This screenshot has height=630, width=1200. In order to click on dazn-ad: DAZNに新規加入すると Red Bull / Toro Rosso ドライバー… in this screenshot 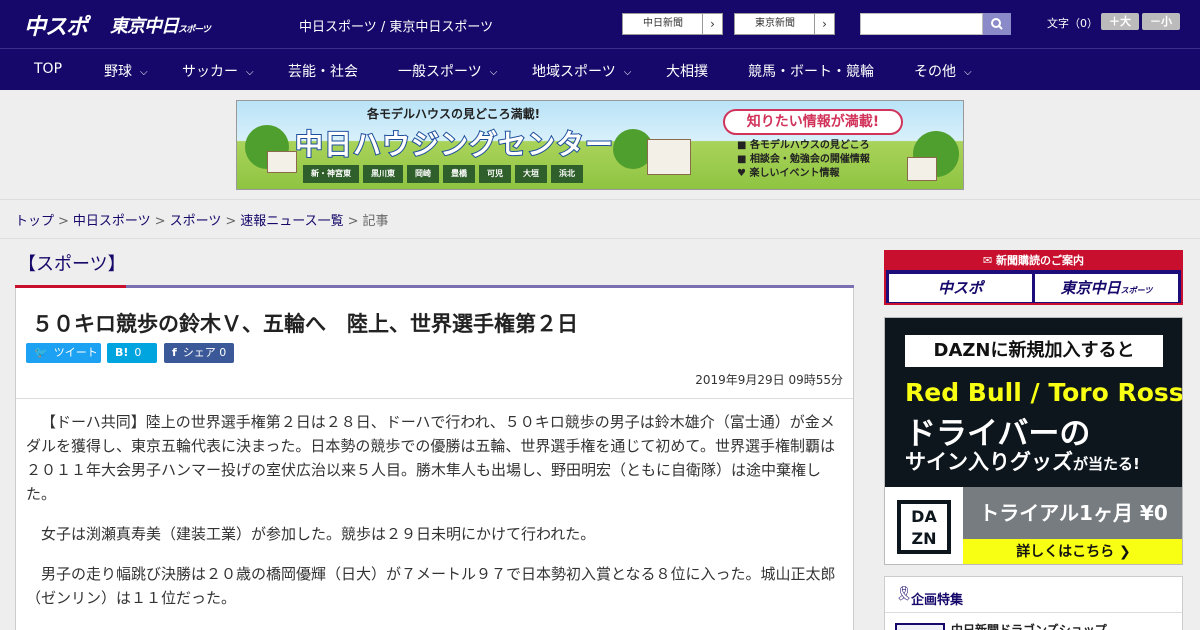, I will do `click(1033, 441)`.